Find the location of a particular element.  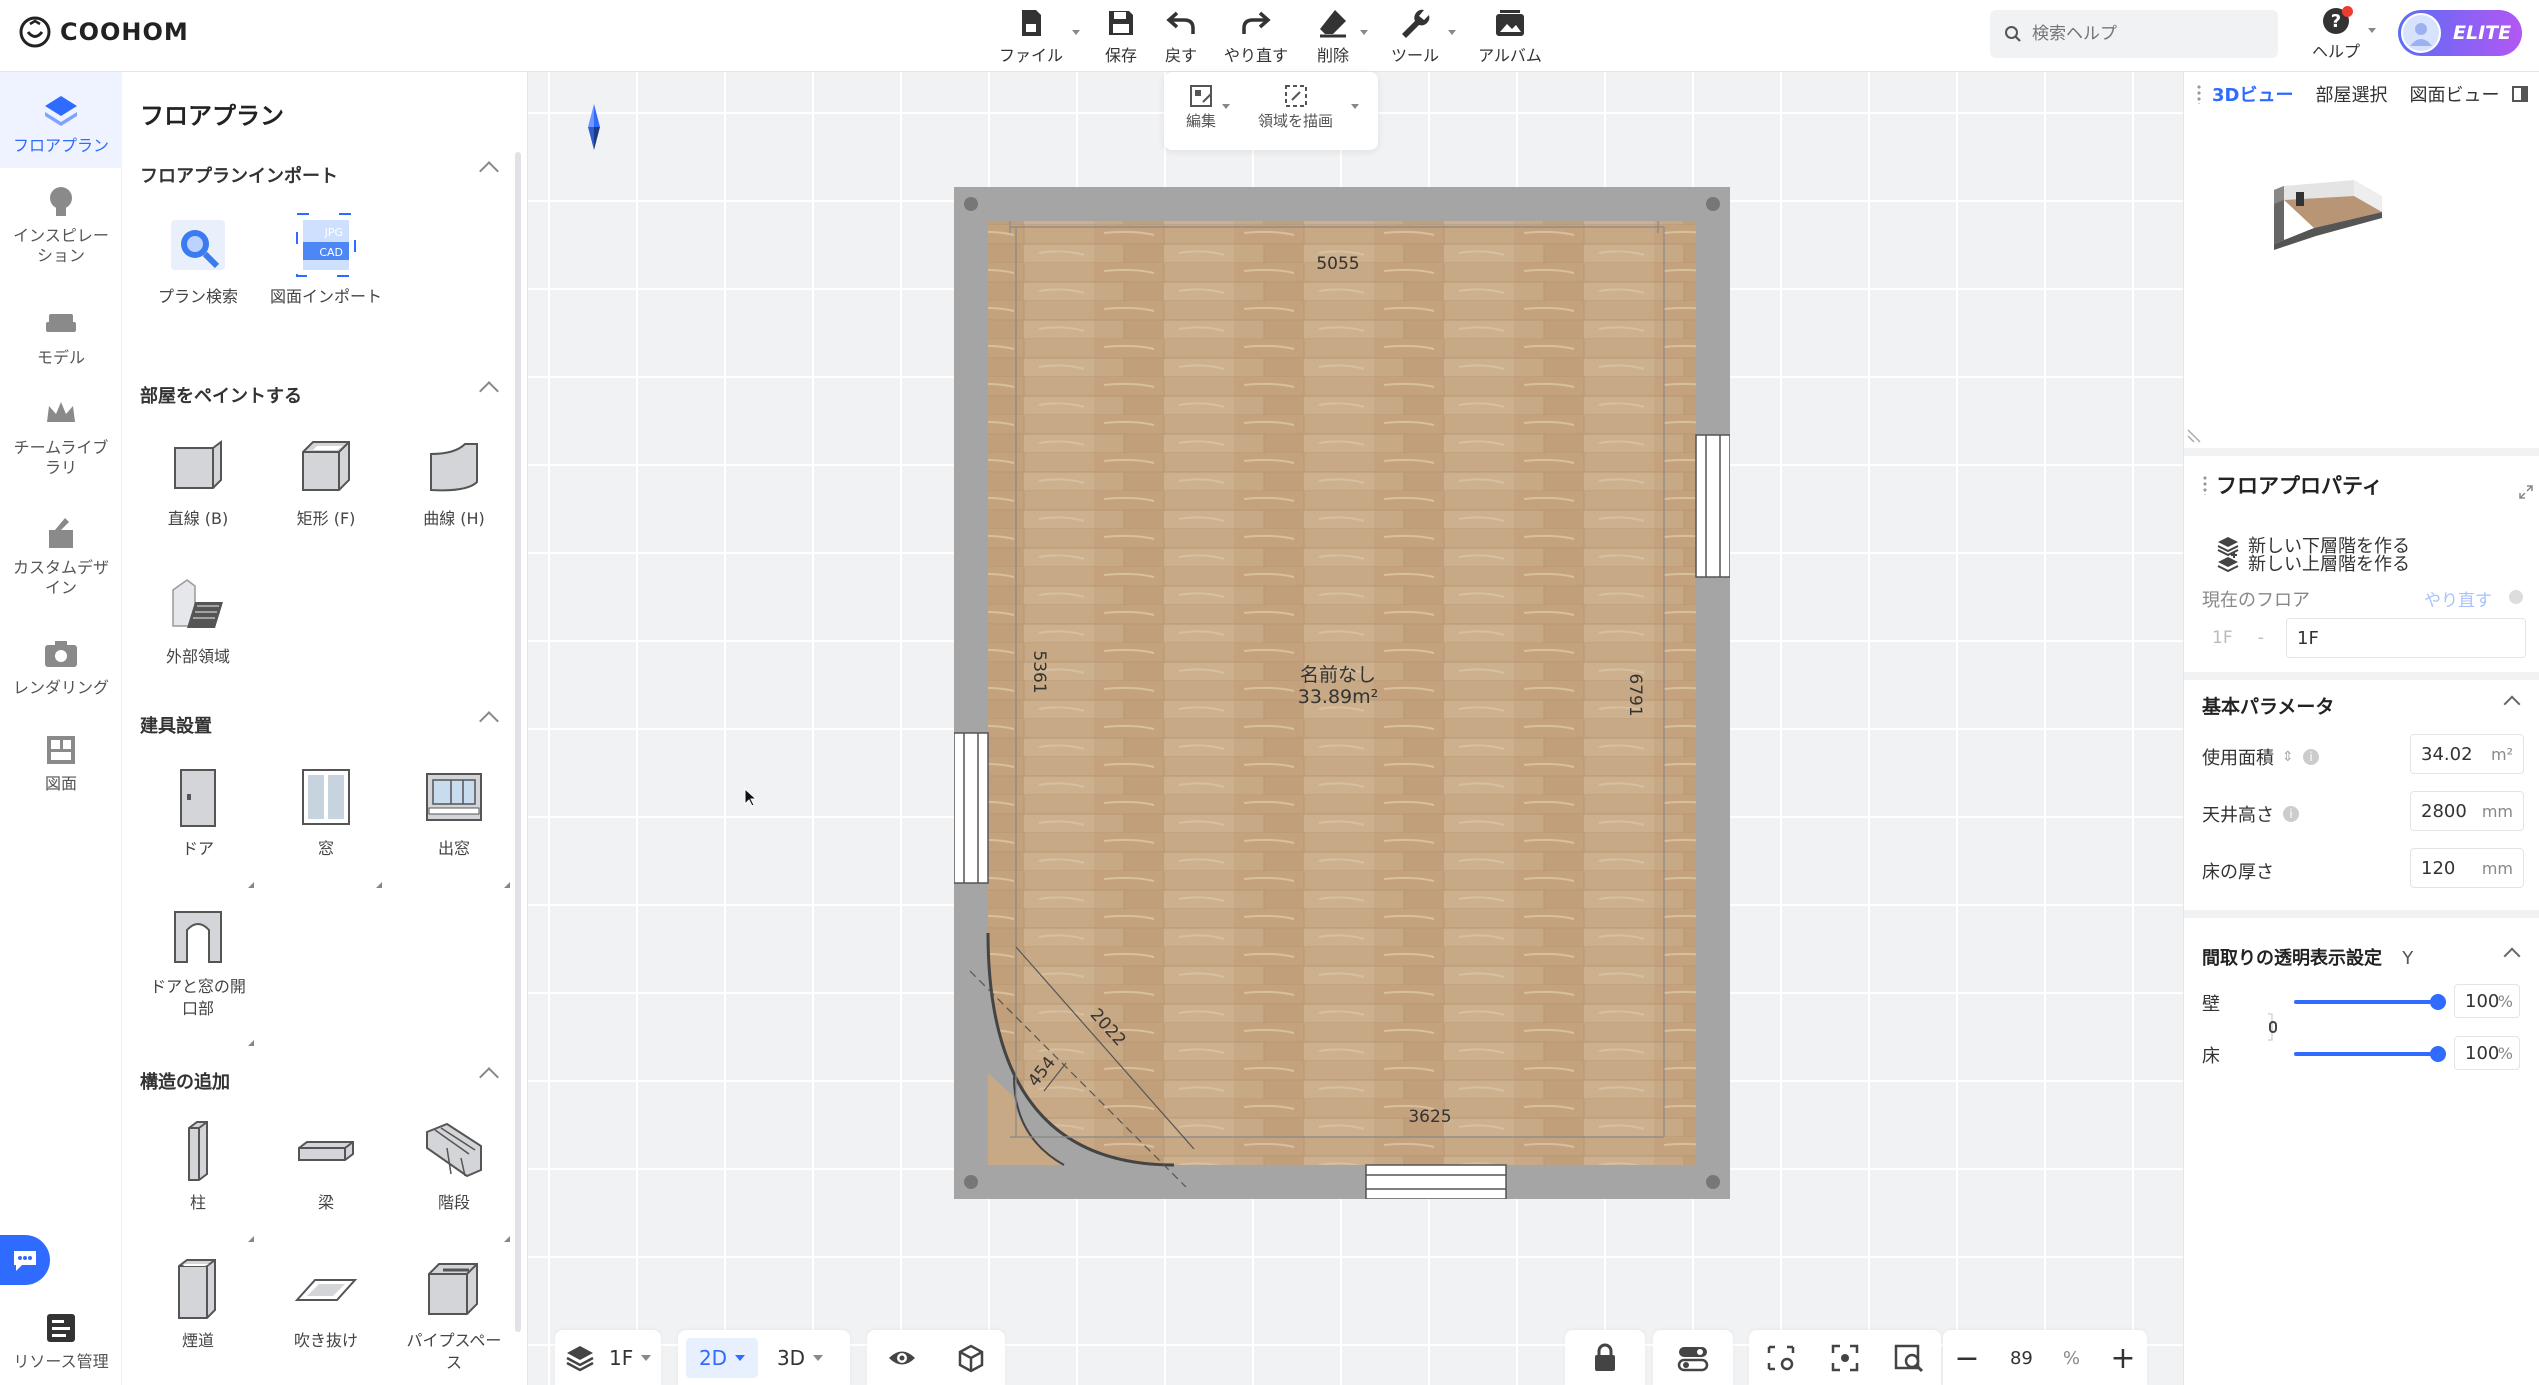

tab-drawing-view: 図面ビュー is located at coordinates (2454, 94).